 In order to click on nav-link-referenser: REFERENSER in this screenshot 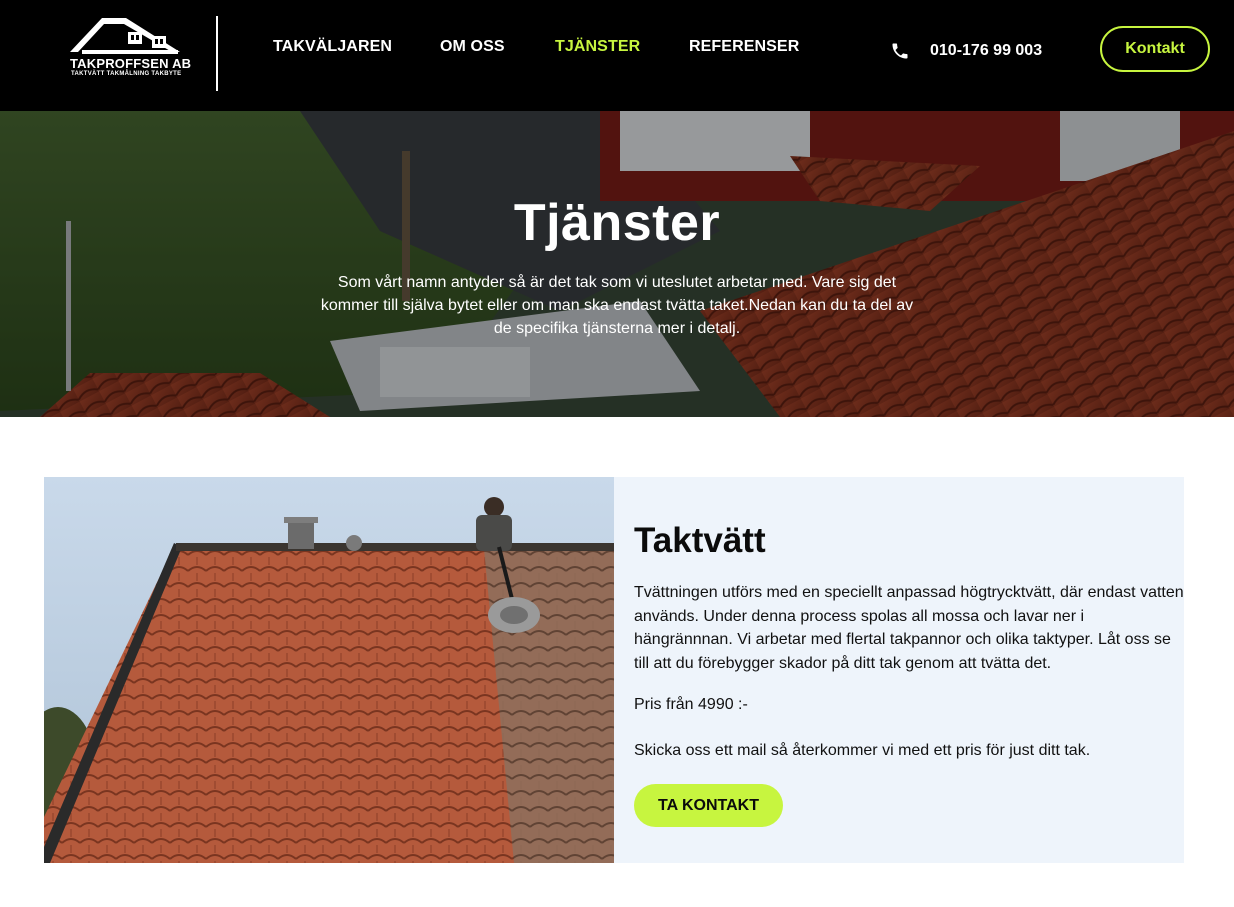, I will do `click(744, 47)`.